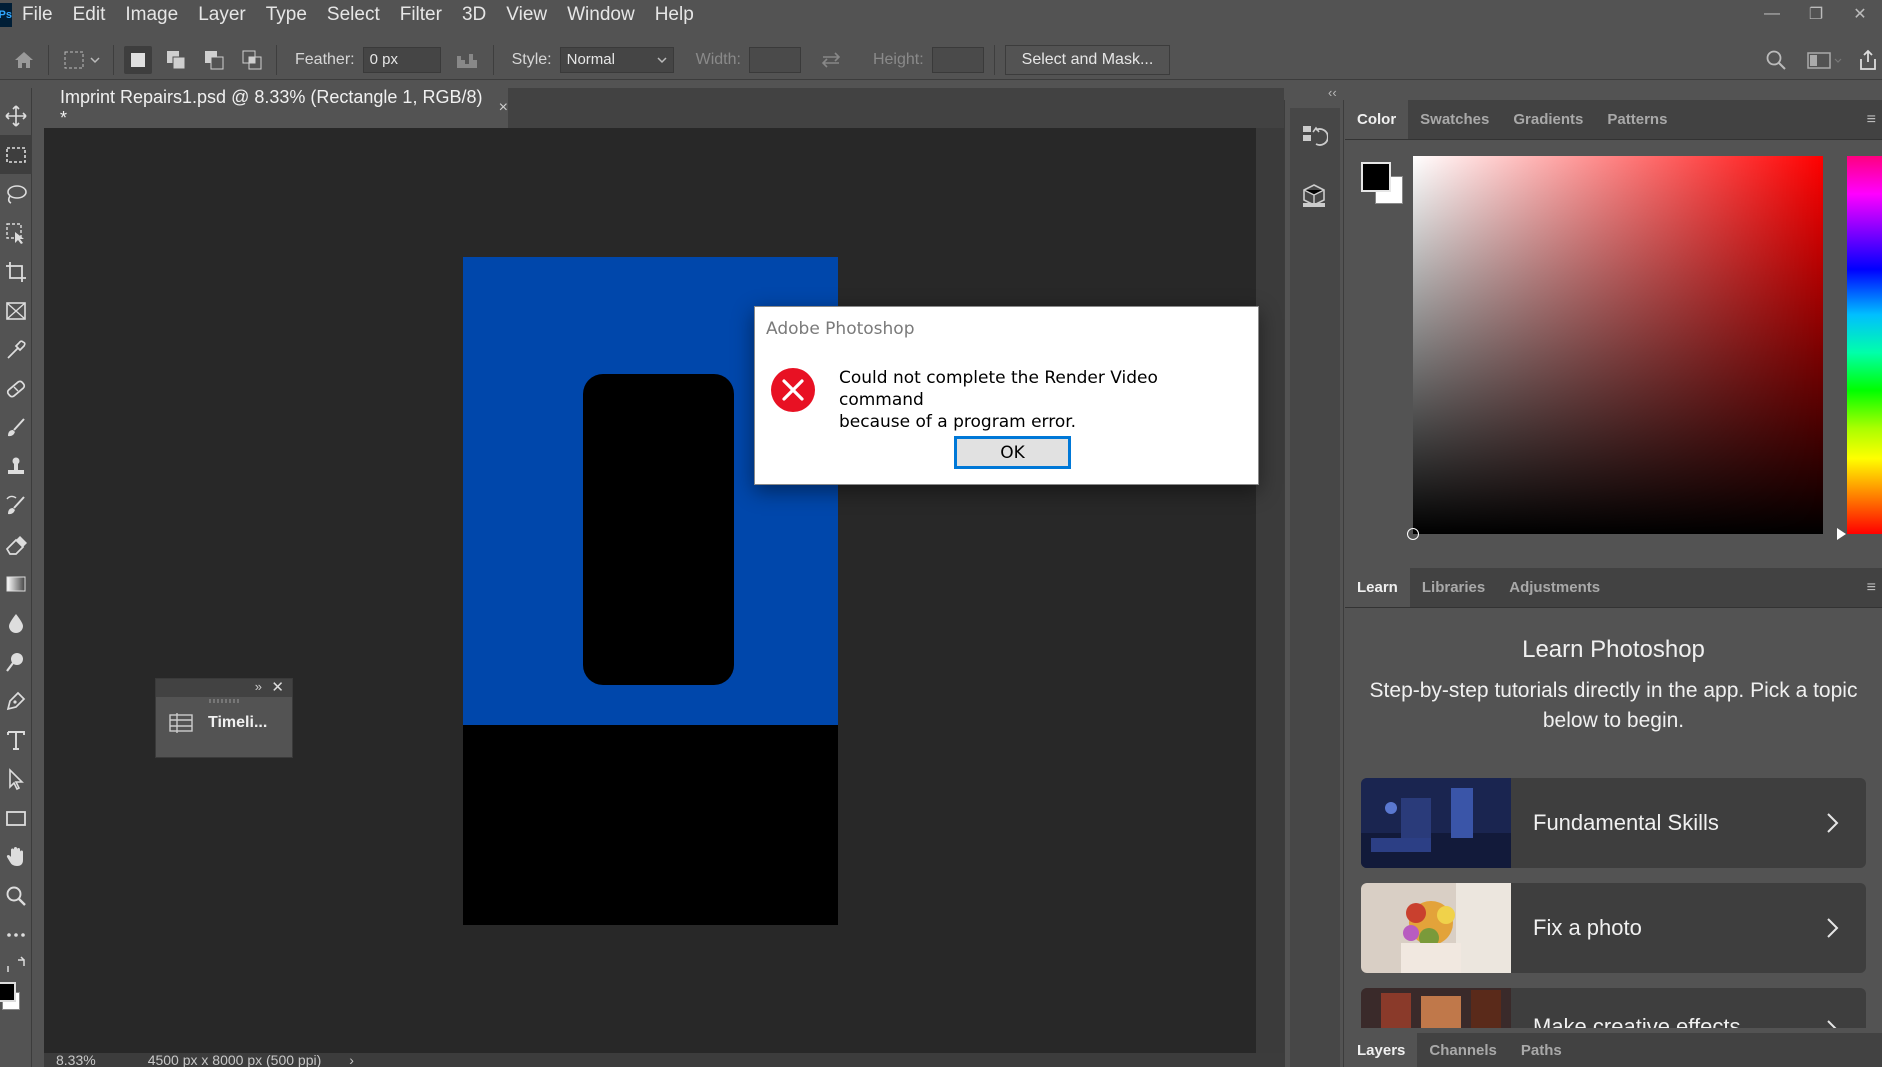 Image resolution: width=1882 pixels, height=1067 pixels. Describe the element at coordinates (1548, 119) in the screenshot. I see `tab-gradients: Gradients` at that location.